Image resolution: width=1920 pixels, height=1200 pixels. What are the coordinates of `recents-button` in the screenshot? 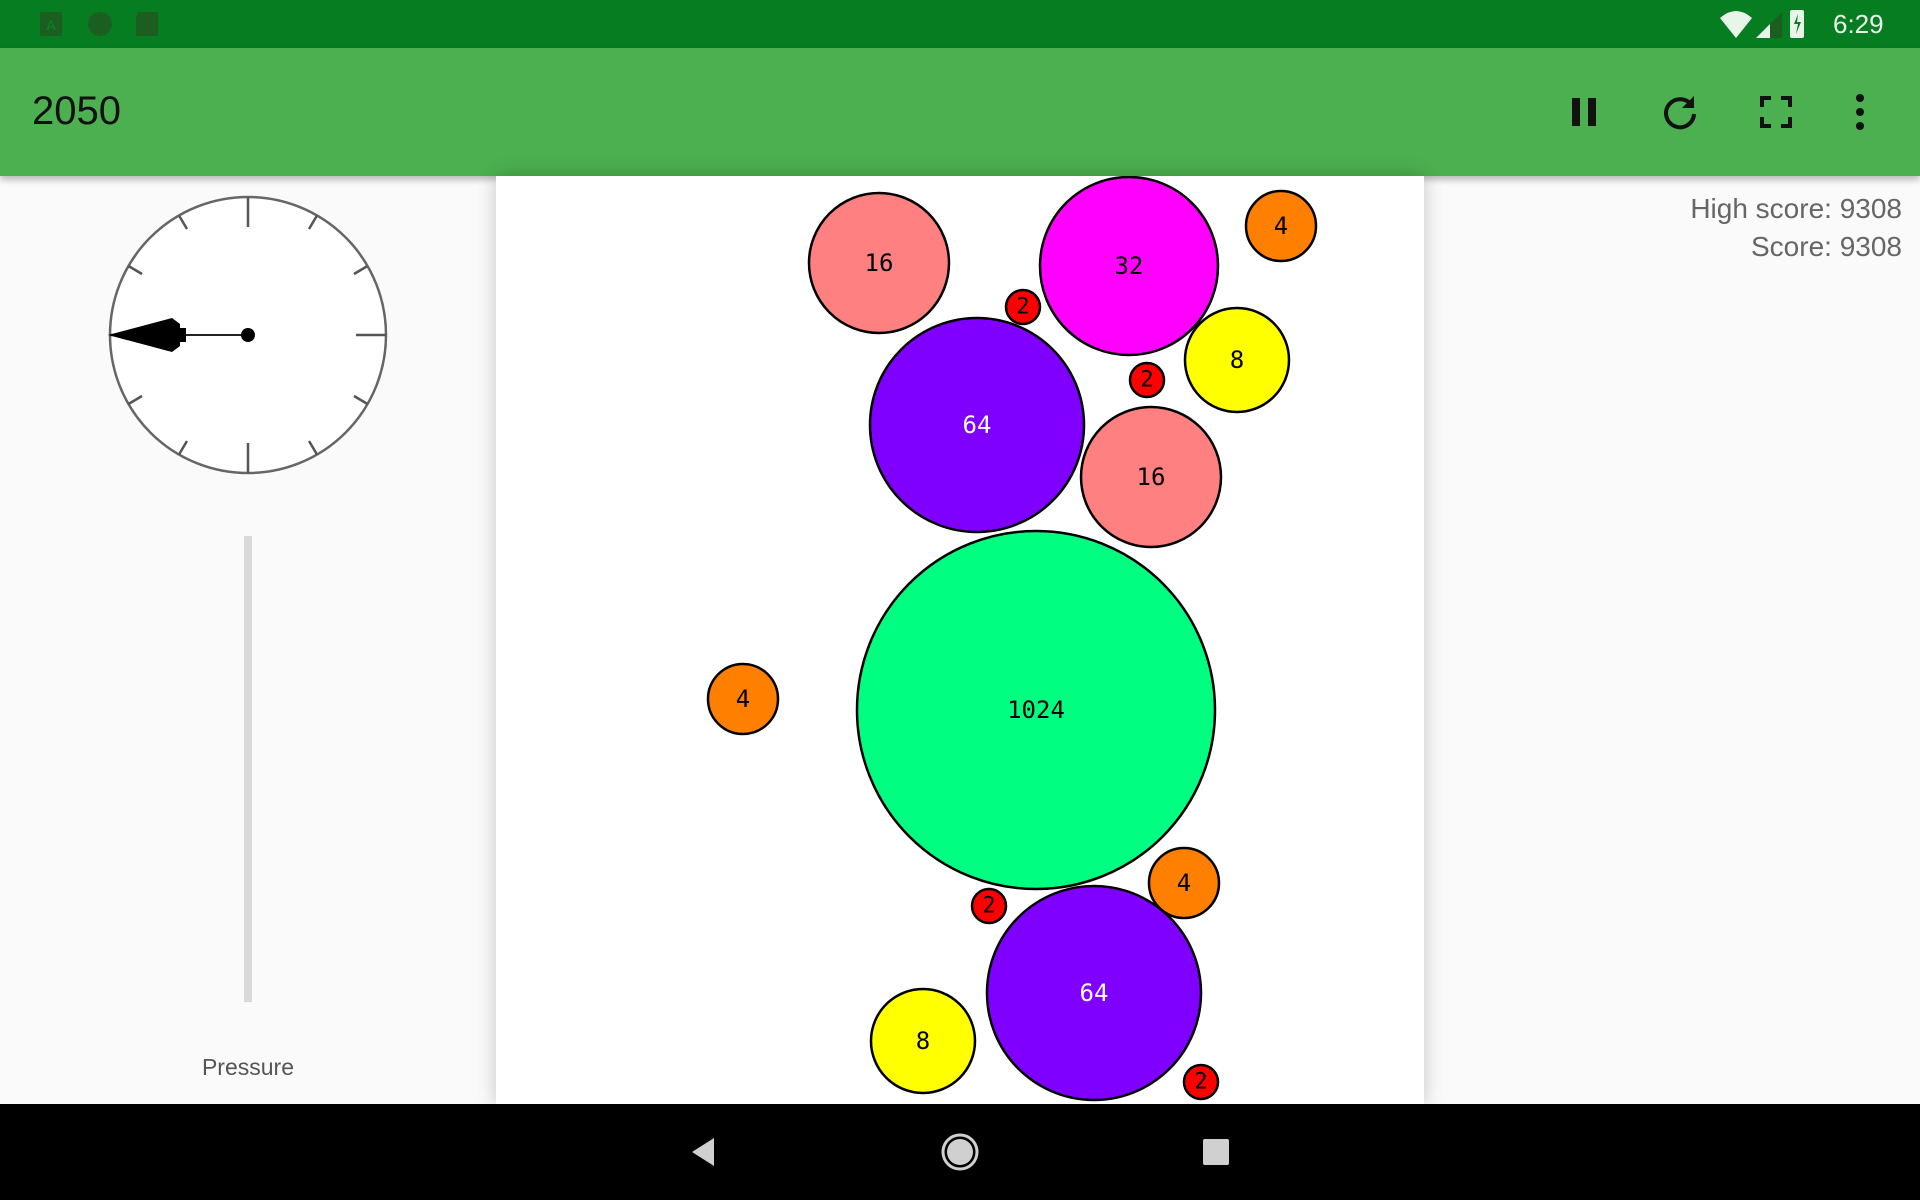 It's located at (1216, 1152).